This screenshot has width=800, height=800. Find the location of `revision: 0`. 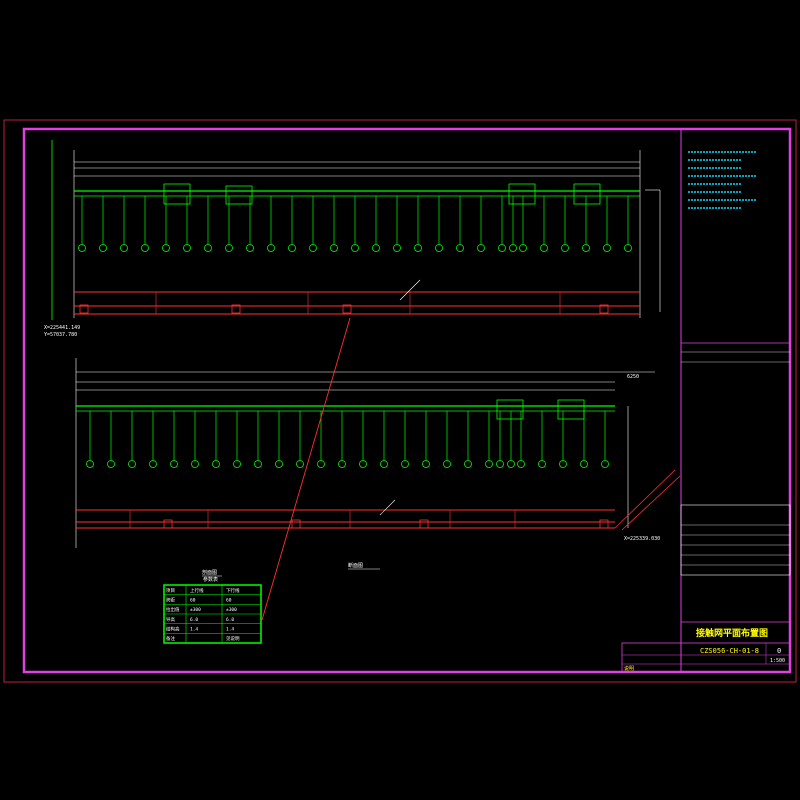

revision: 0 is located at coordinates (779, 651).